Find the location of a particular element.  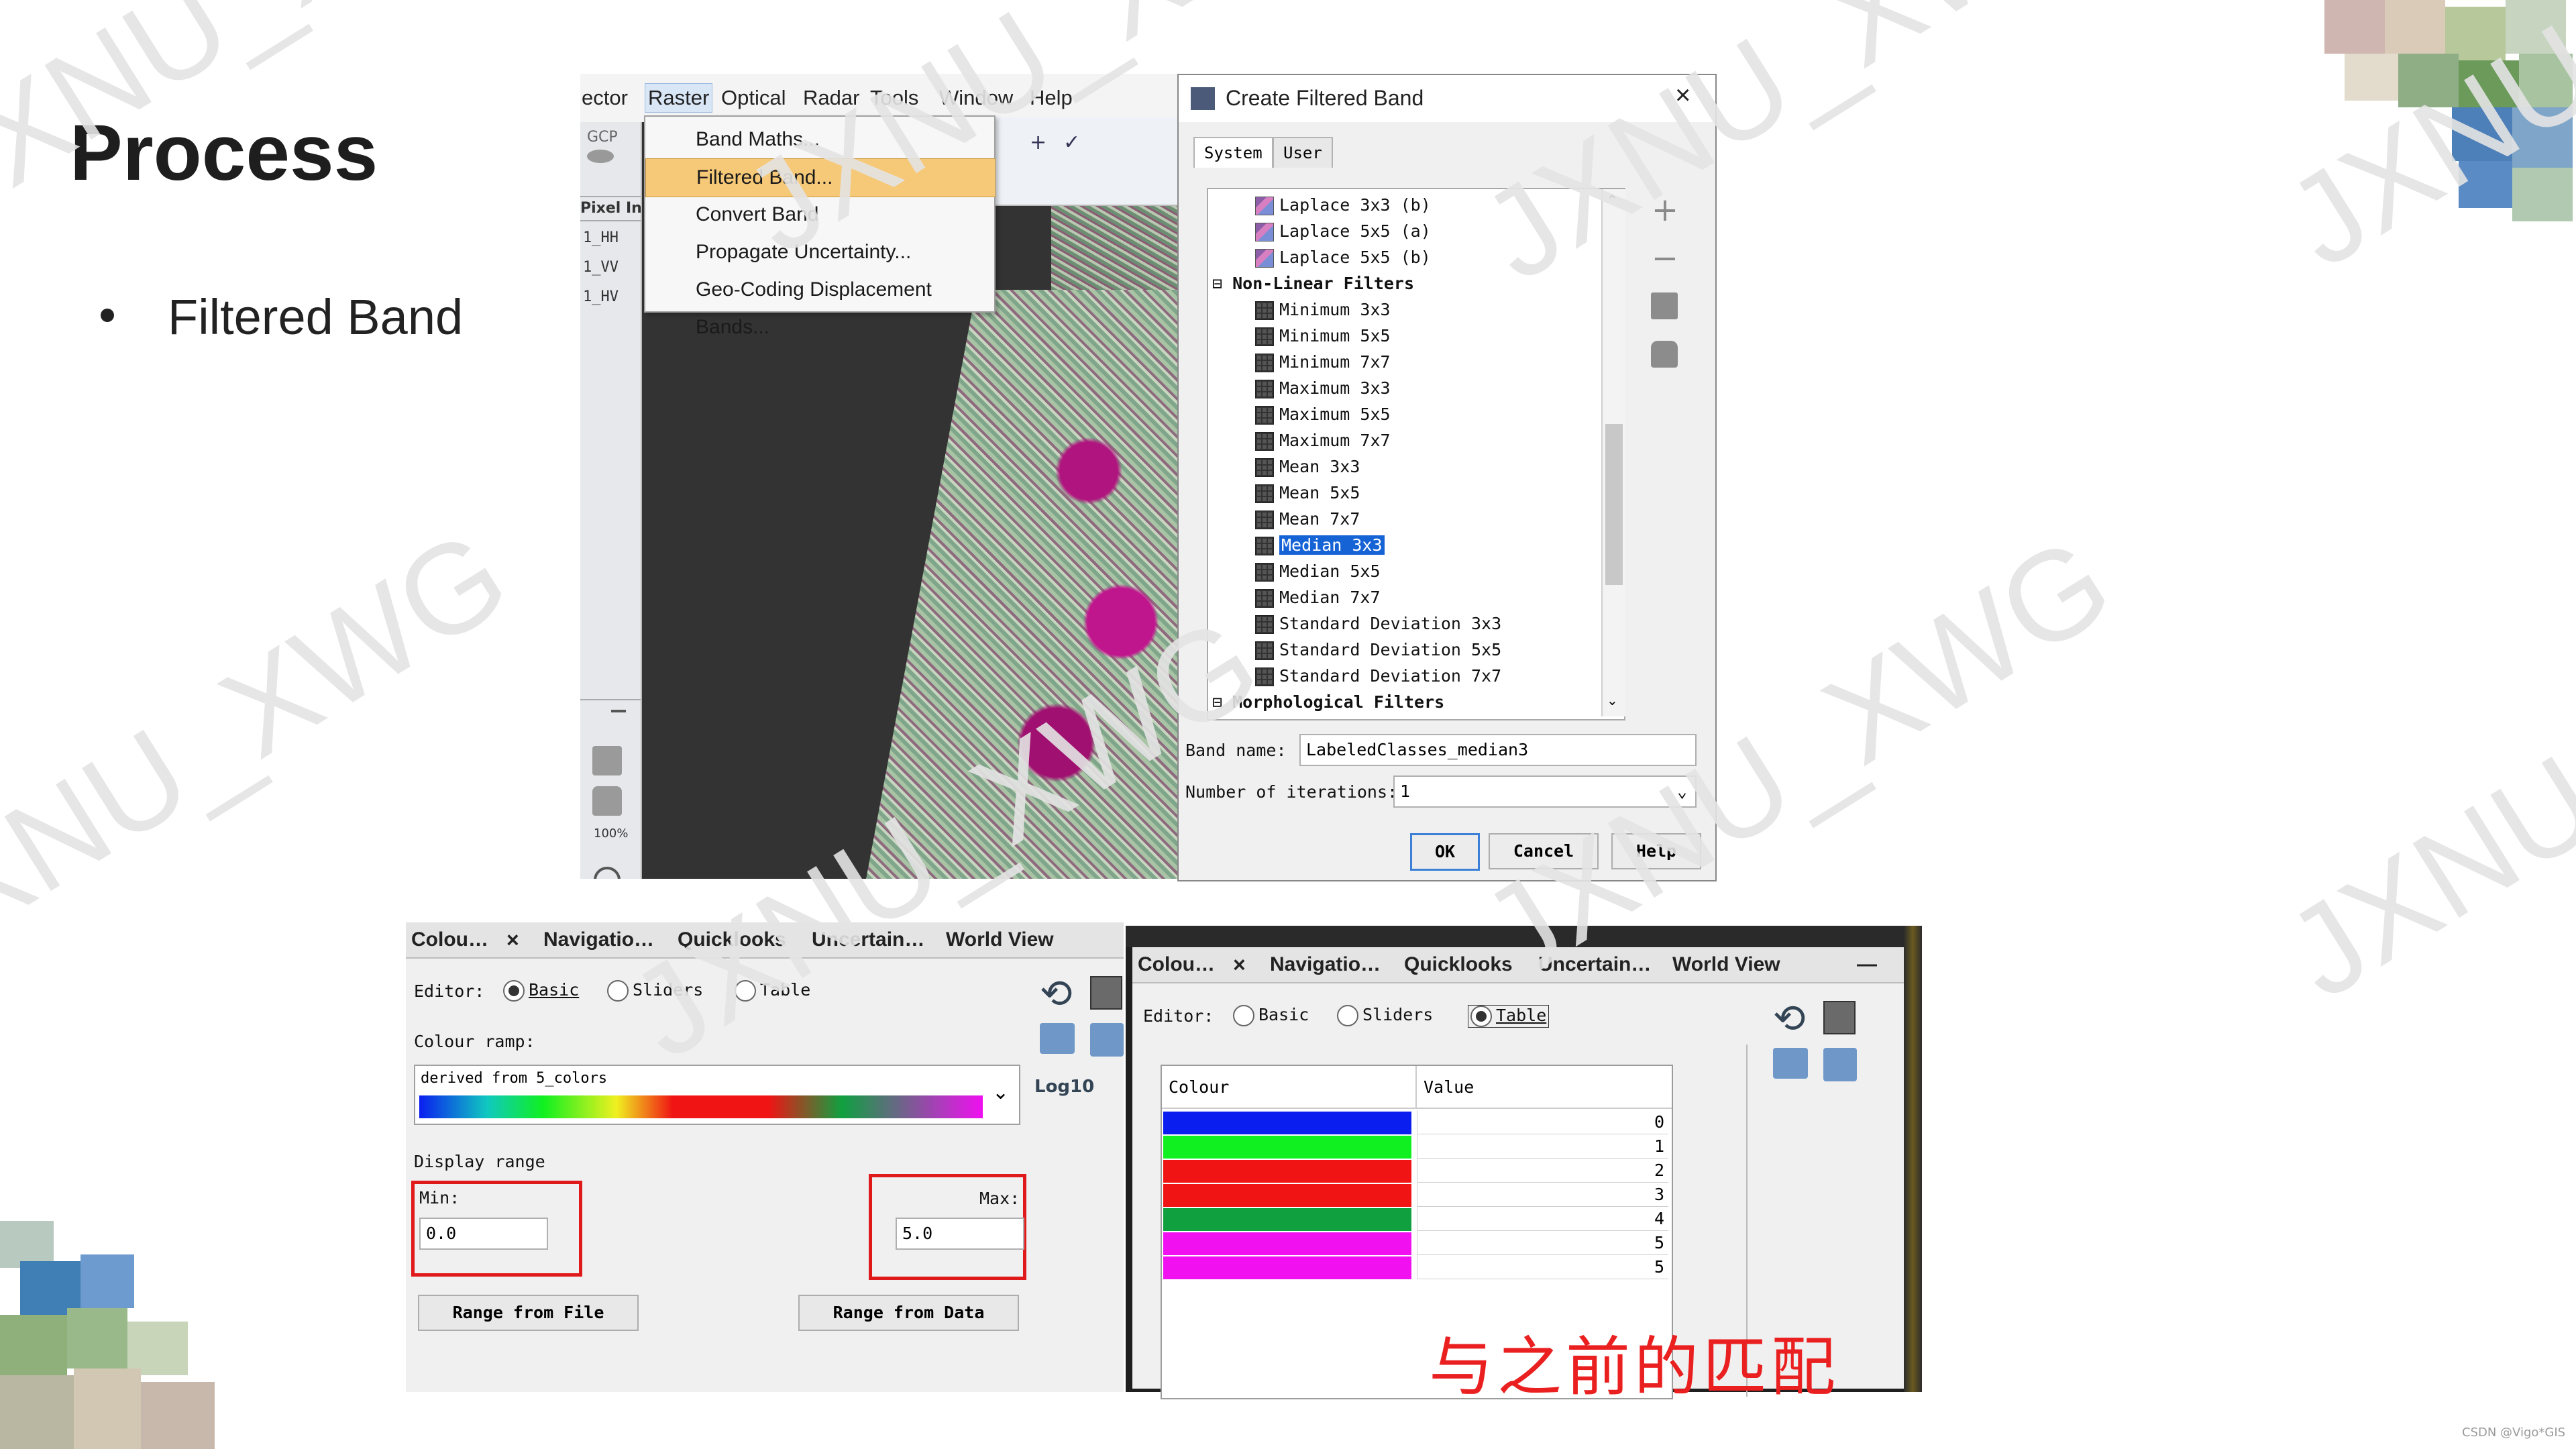

add-vector-icon: ✓ is located at coordinates (1071, 142).